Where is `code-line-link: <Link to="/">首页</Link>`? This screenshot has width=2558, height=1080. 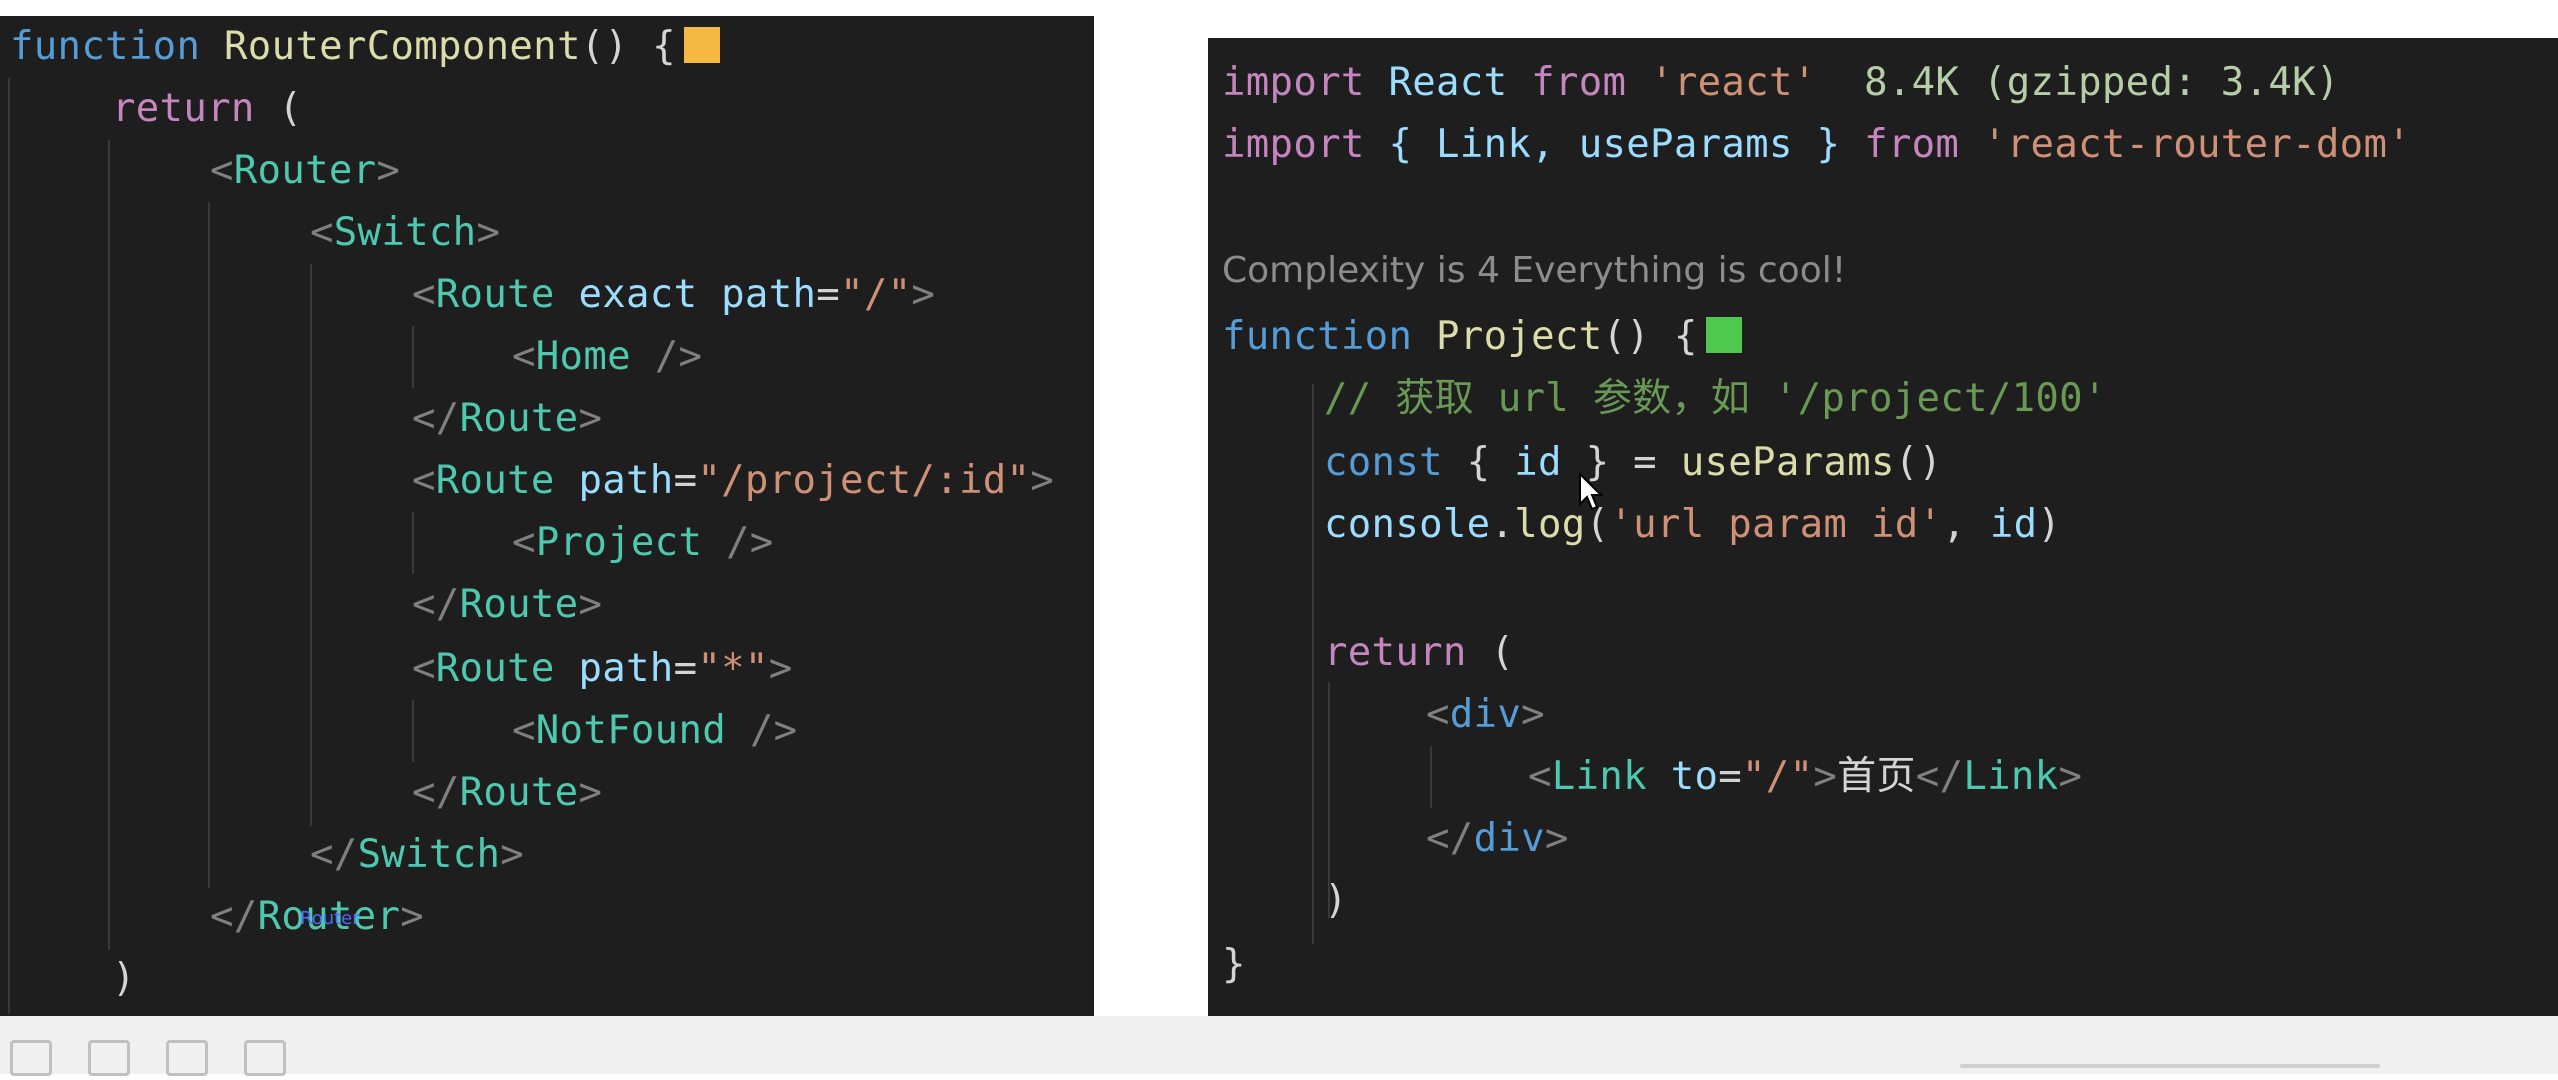
code-line-link: <Link to="/">首页</Link> is located at coordinates (1805, 776).